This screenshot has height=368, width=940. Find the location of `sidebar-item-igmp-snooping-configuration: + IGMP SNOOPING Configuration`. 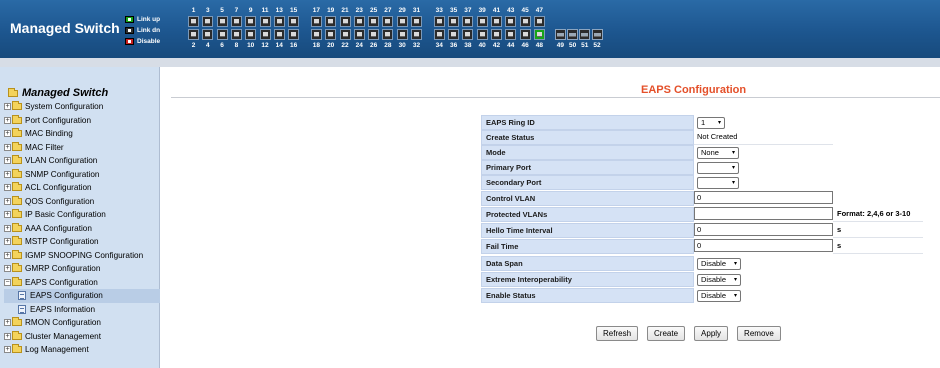

sidebar-item-igmp-snooping-configuration: + IGMP SNOOPING Configuration is located at coordinates (82, 256).